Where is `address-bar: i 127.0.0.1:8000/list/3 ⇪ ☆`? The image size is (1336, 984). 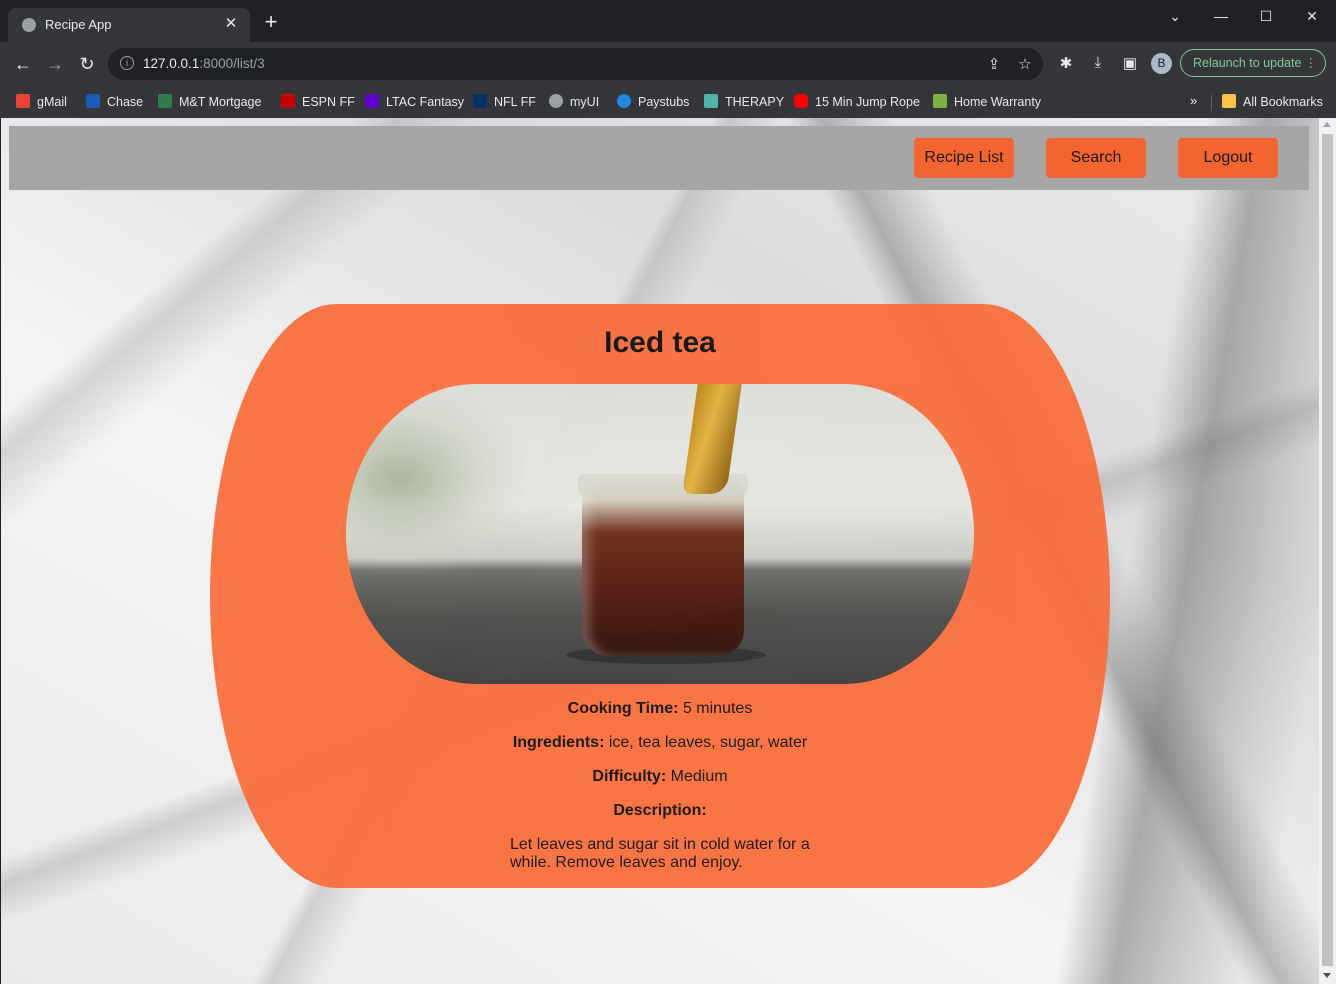
address-bar: i 127.0.0.1:8000/list/3 ⇪ ☆ is located at coordinates (575, 64).